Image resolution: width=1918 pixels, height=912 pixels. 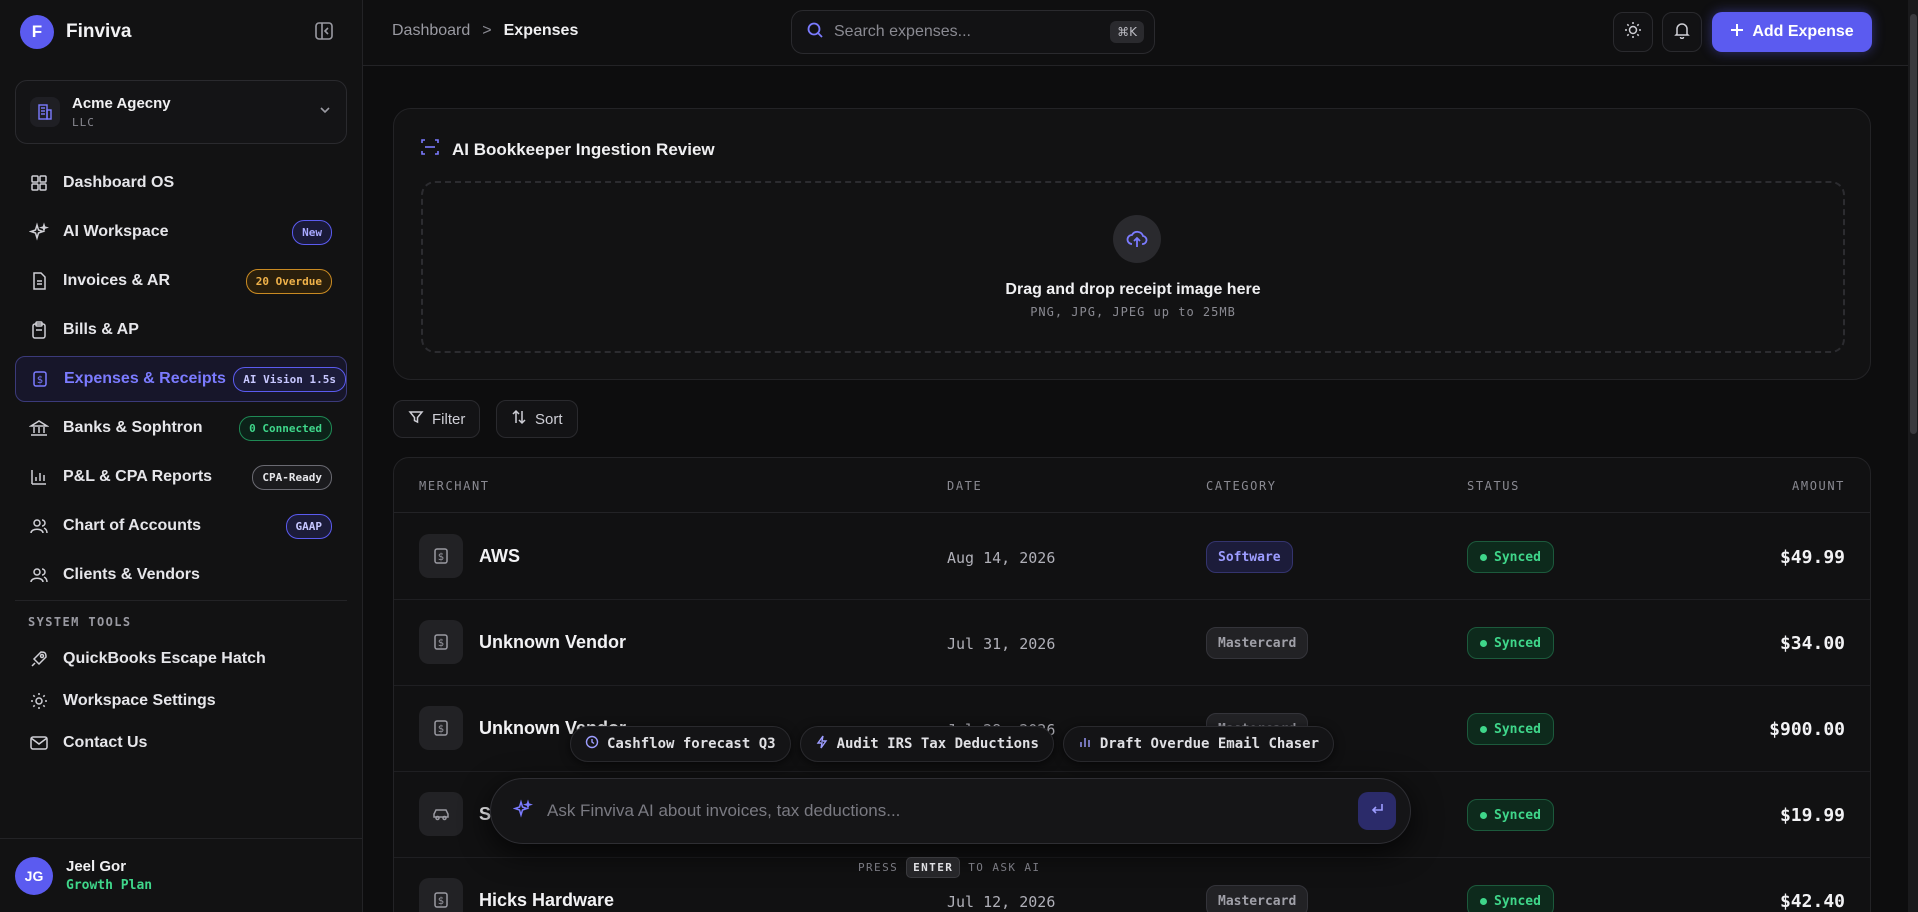 What do you see at coordinates (1812, 557) in the screenshot?
I see `expense-amount: $49.99` at bounding box center [1812, 557].